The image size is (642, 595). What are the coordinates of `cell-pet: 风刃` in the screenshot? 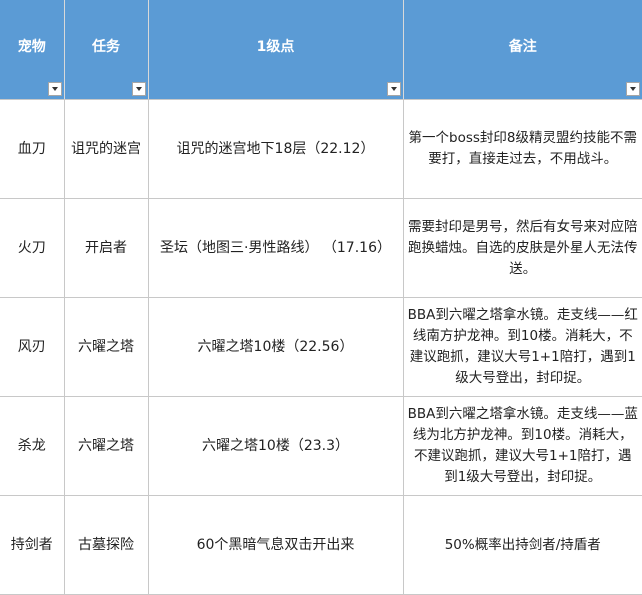 It's located at (32, 347).